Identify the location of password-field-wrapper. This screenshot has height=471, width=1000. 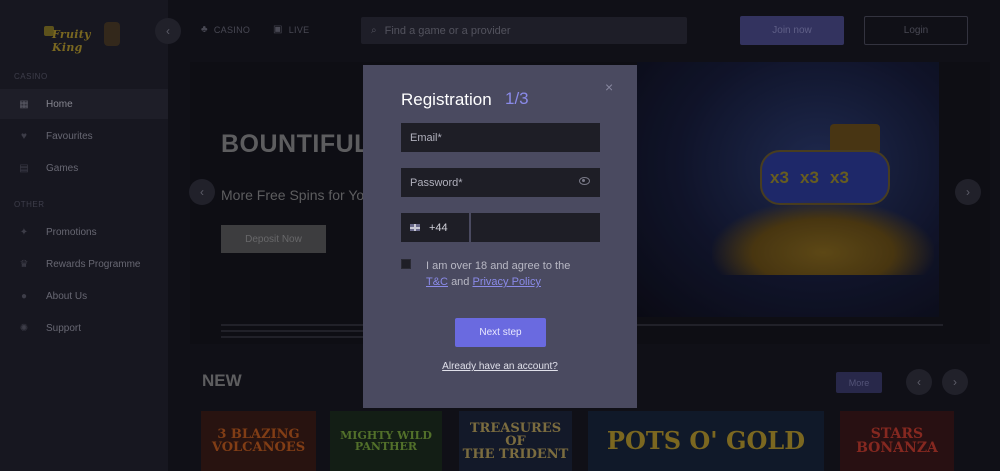
(500, 182).